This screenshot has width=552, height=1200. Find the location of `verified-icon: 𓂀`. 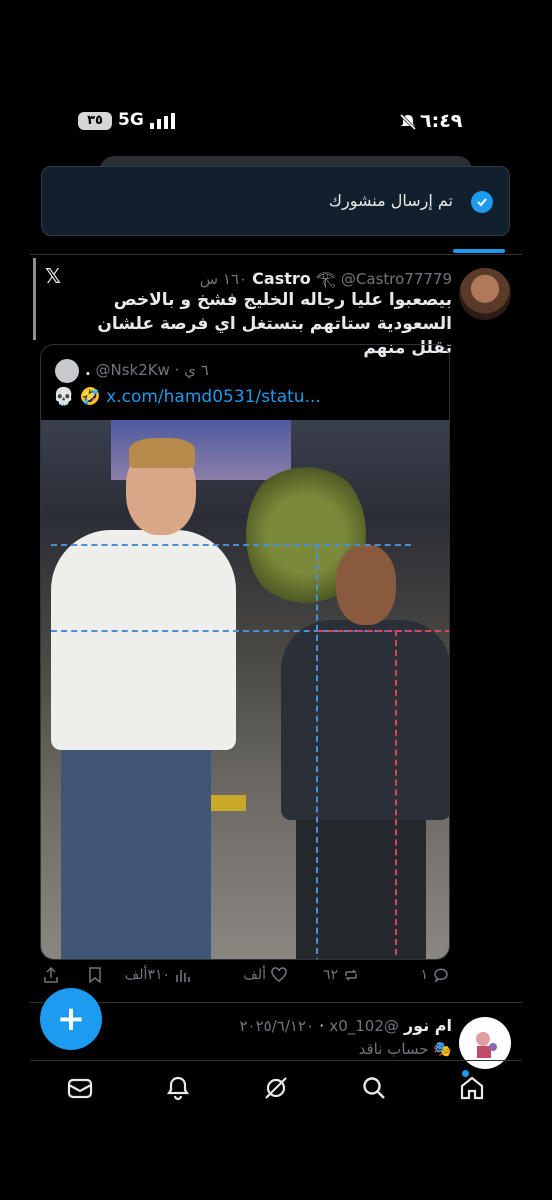

verified-icon: 𓂀 is located at coordinates (325, 278).